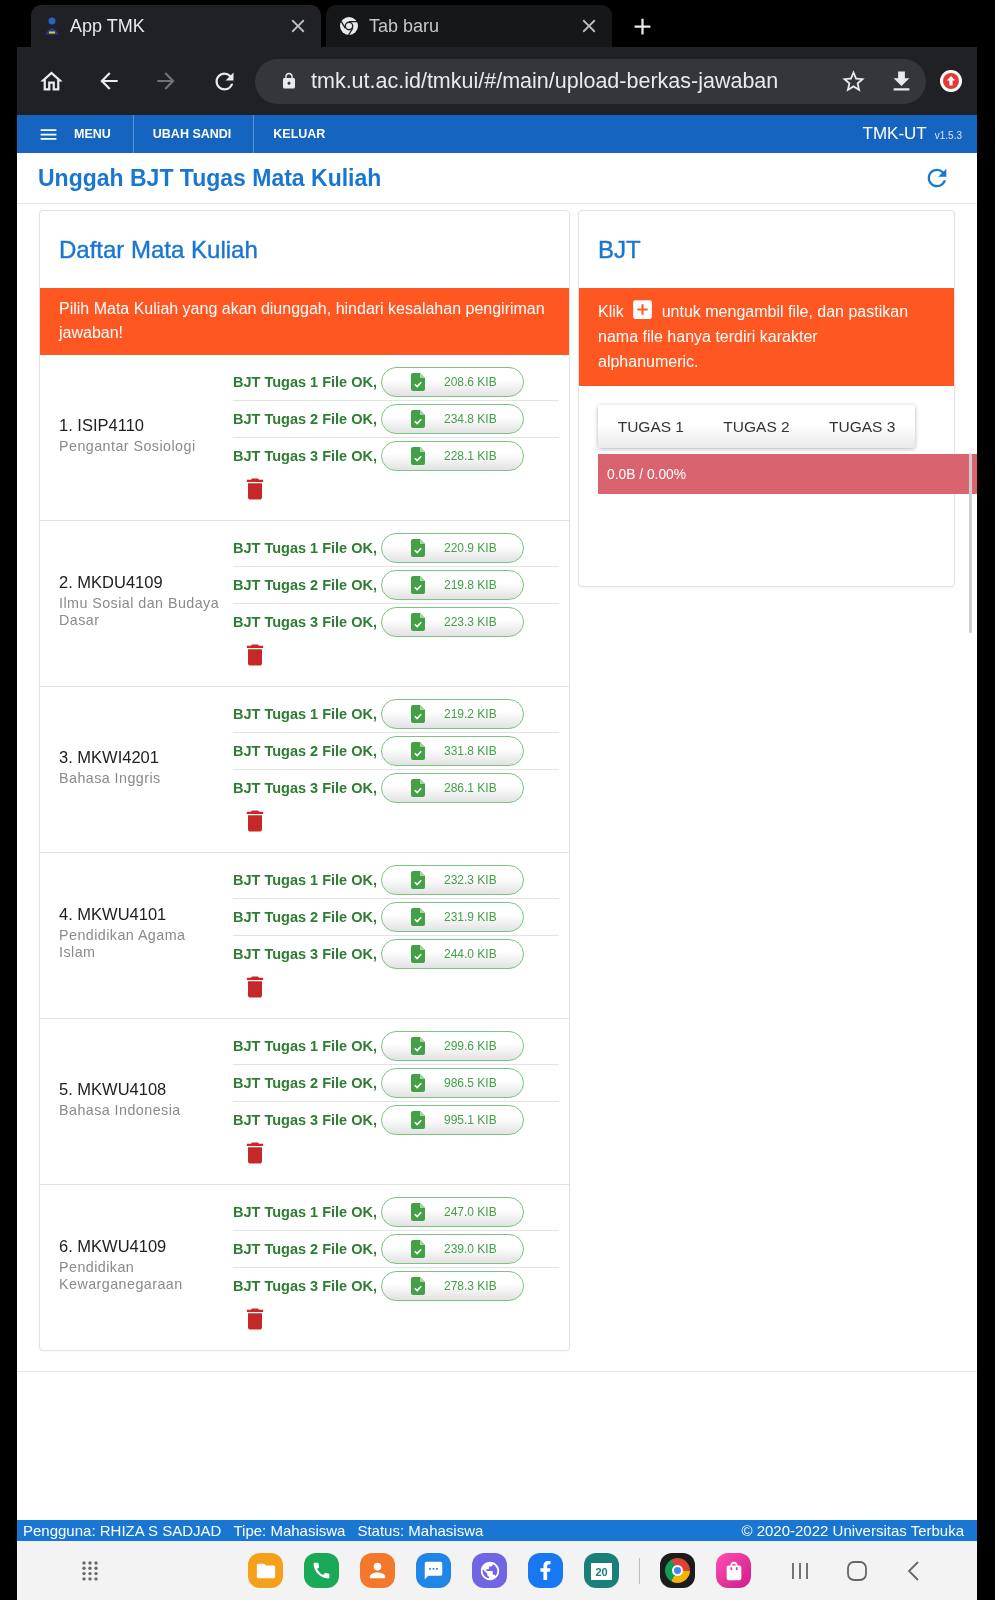 The height and width of the screenshot is (1600, 995). Describe the element at coordinates (289, 81) in the screenshot. I see `lock-icon` at that location.